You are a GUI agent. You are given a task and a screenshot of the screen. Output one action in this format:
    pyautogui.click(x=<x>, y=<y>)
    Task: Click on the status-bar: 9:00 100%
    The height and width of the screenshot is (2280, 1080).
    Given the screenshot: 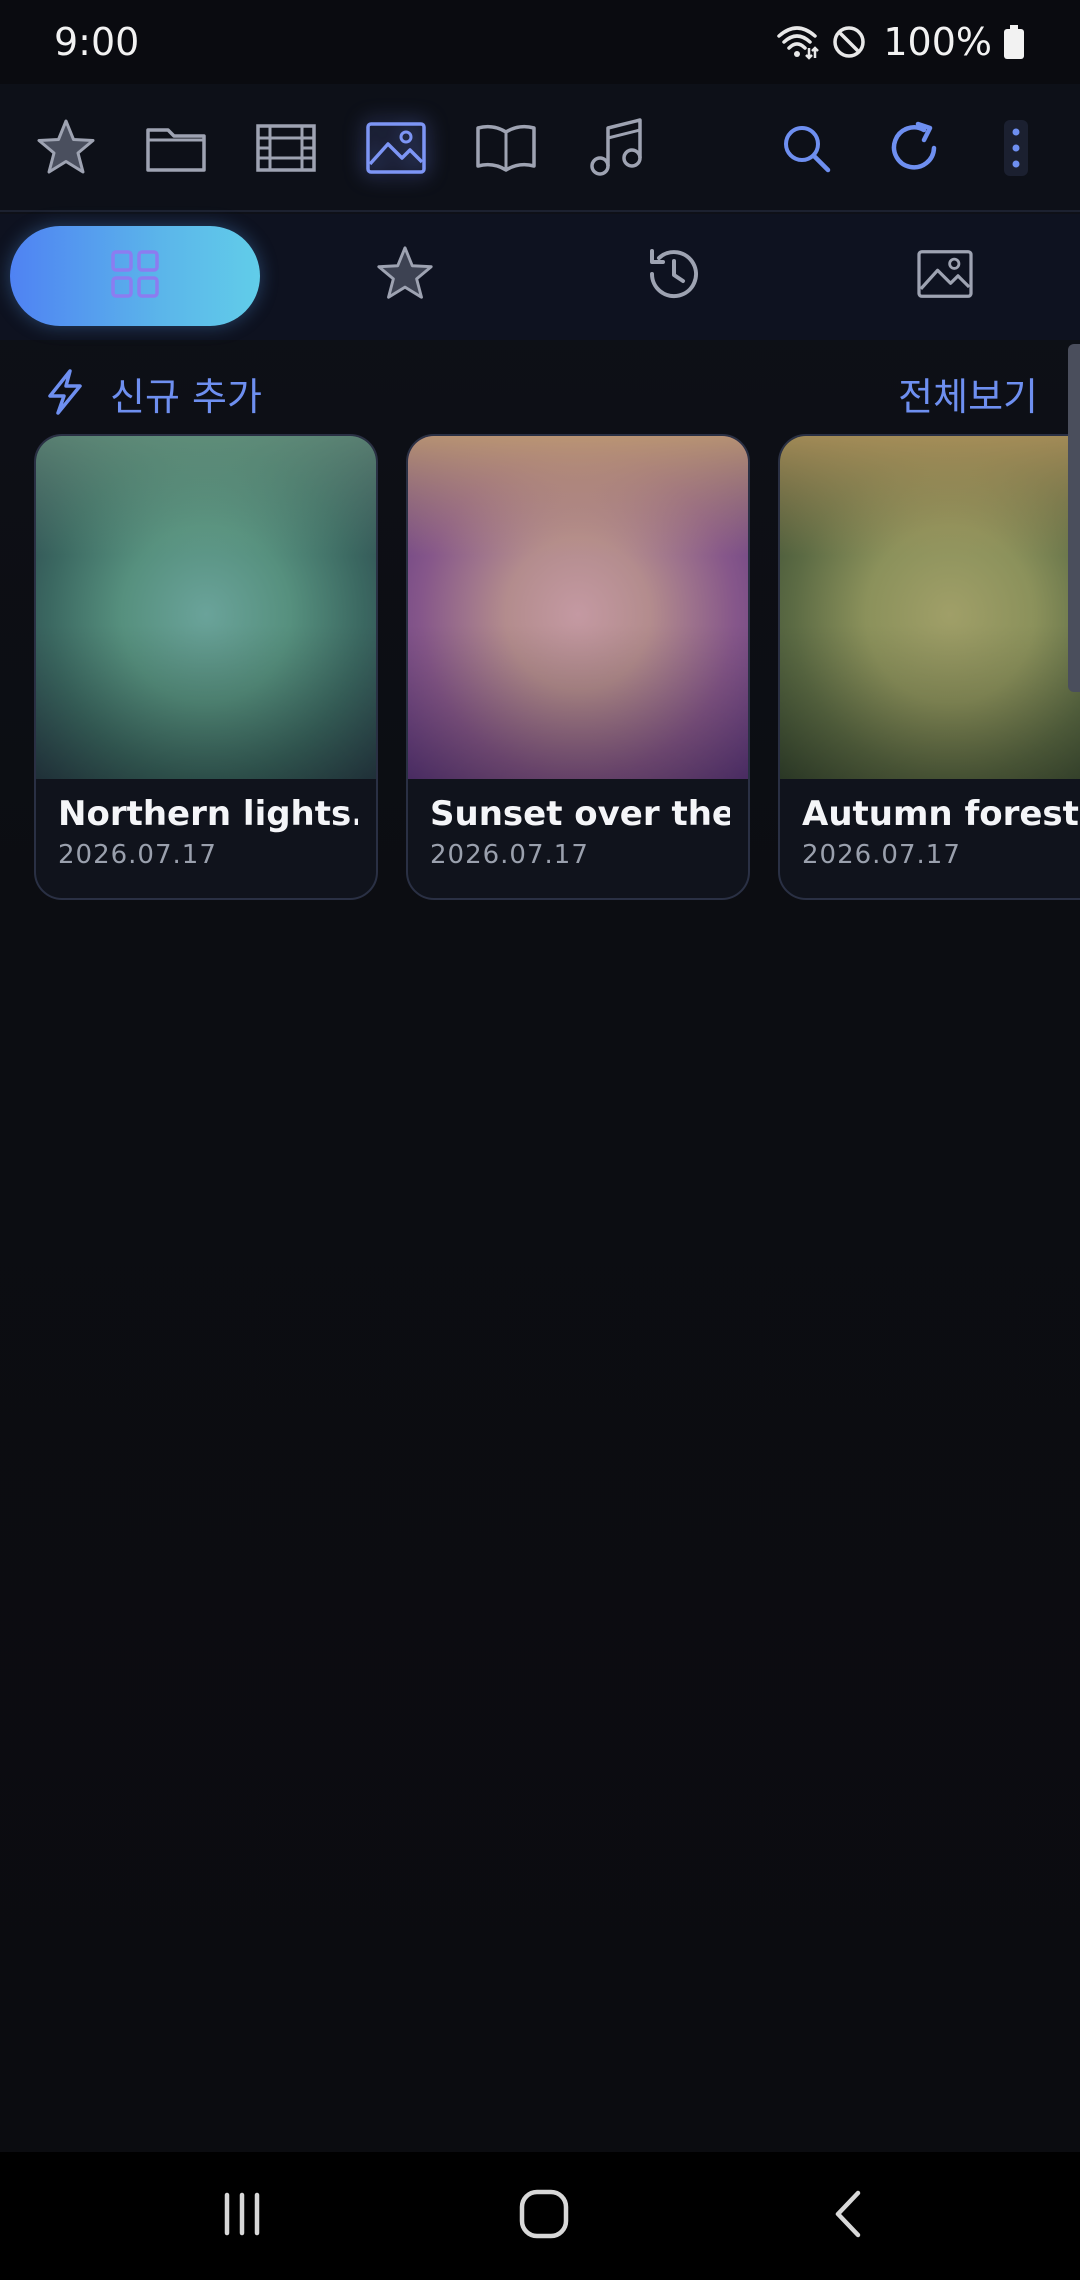 What is the action you would take?
    pyautogui.click(x=540, y=42)
    